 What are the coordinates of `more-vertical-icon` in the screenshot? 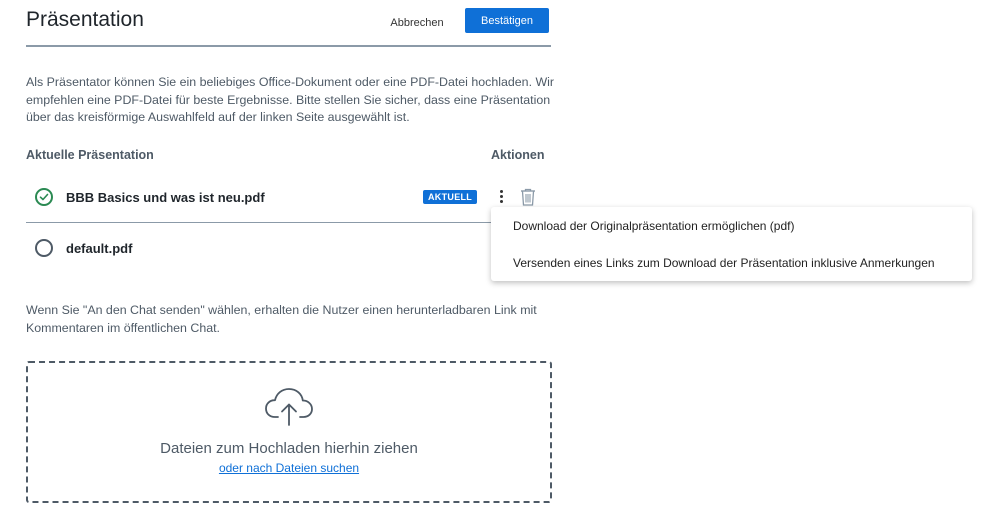 It's located at (501, 198).